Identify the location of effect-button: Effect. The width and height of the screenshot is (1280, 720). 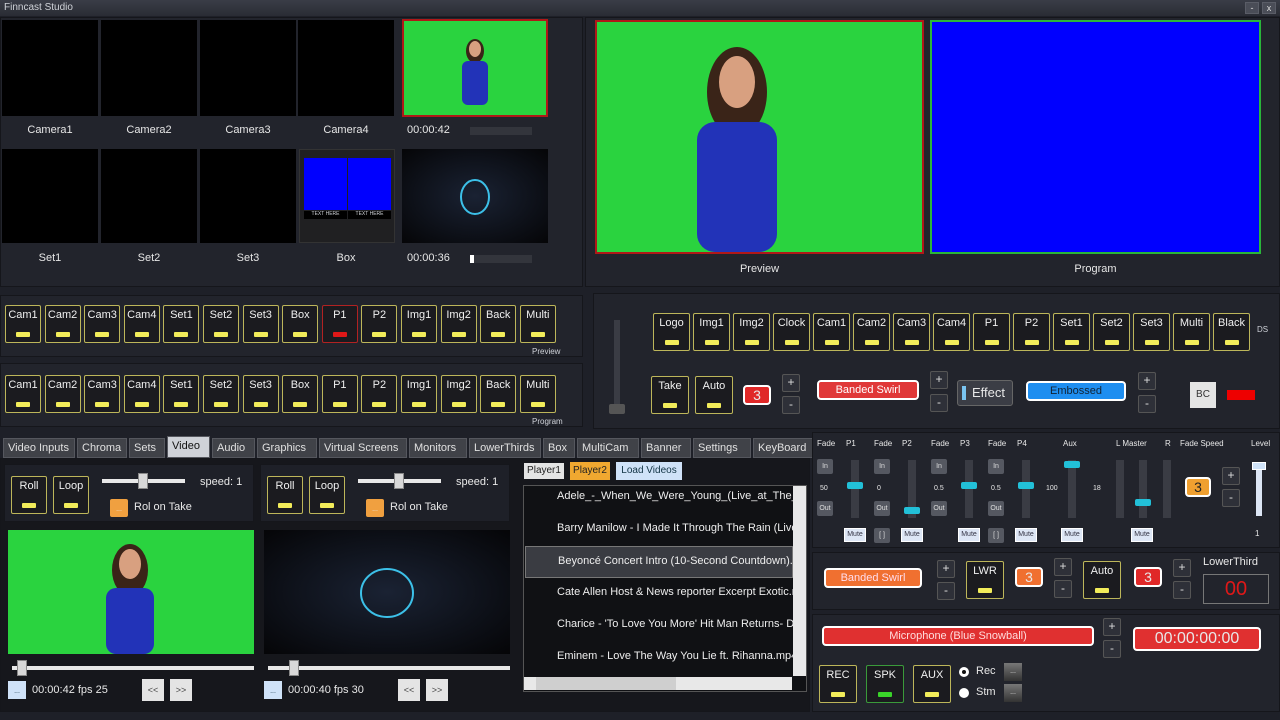
(985, 393).